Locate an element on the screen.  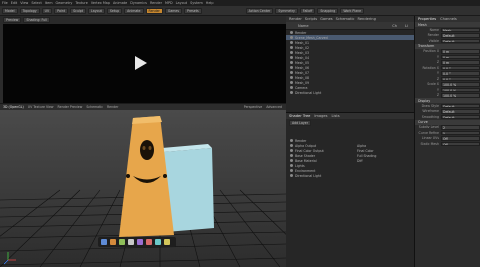
prop-field: Mesh is located at coordinates (460, 29).